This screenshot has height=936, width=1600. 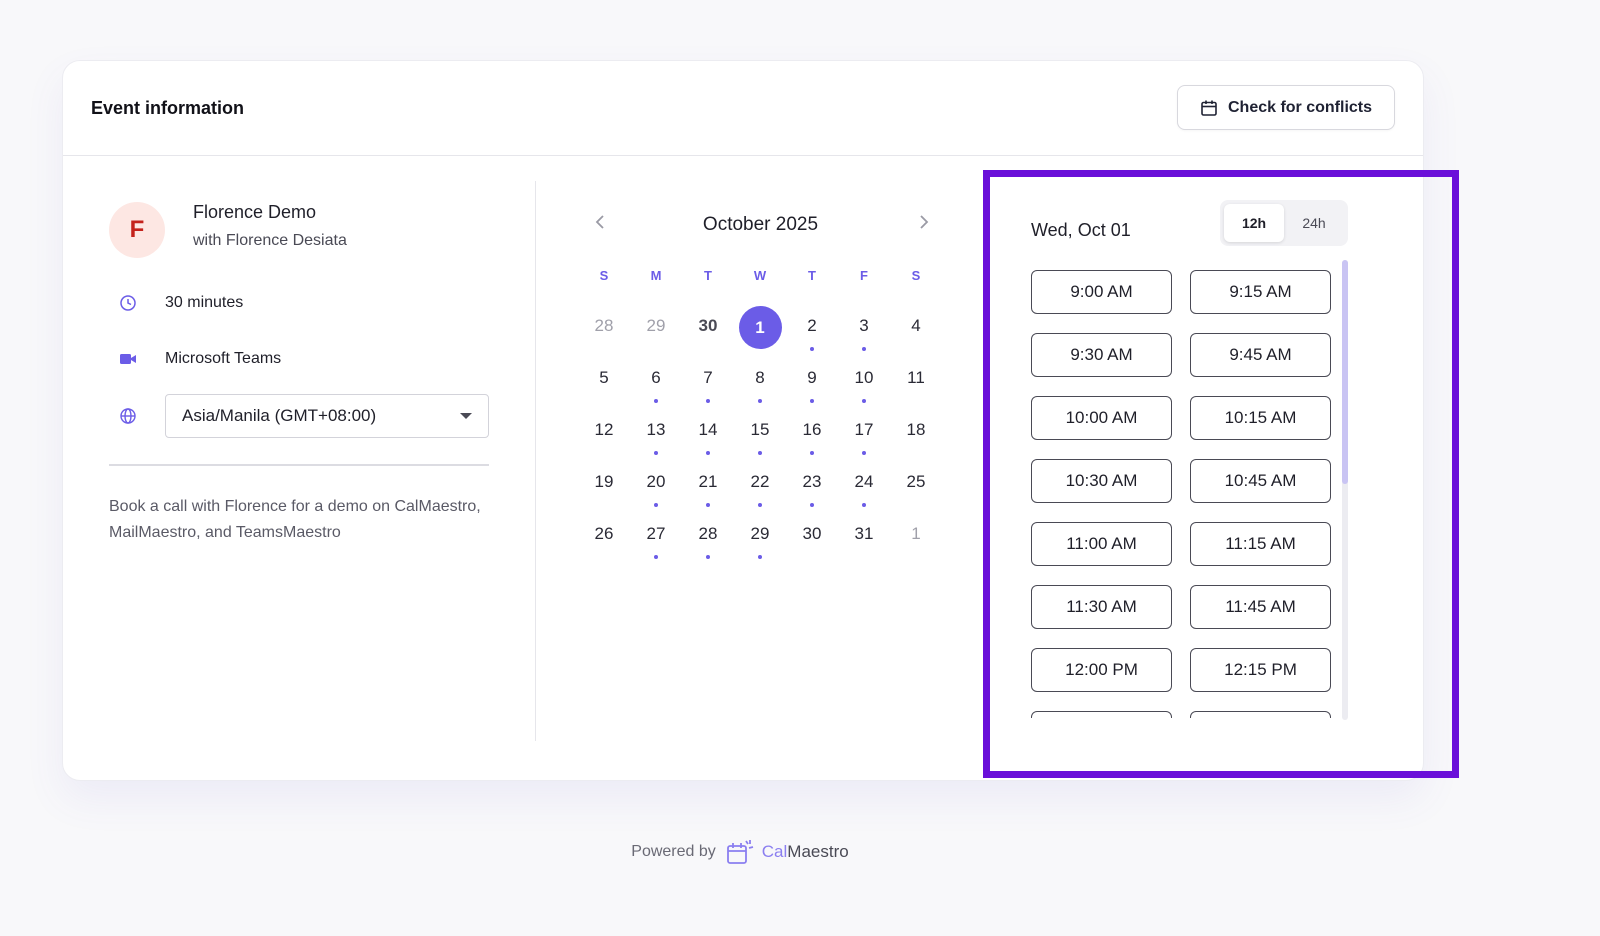 I want to click on calendar-day: 7, so click(x=708, y=386).